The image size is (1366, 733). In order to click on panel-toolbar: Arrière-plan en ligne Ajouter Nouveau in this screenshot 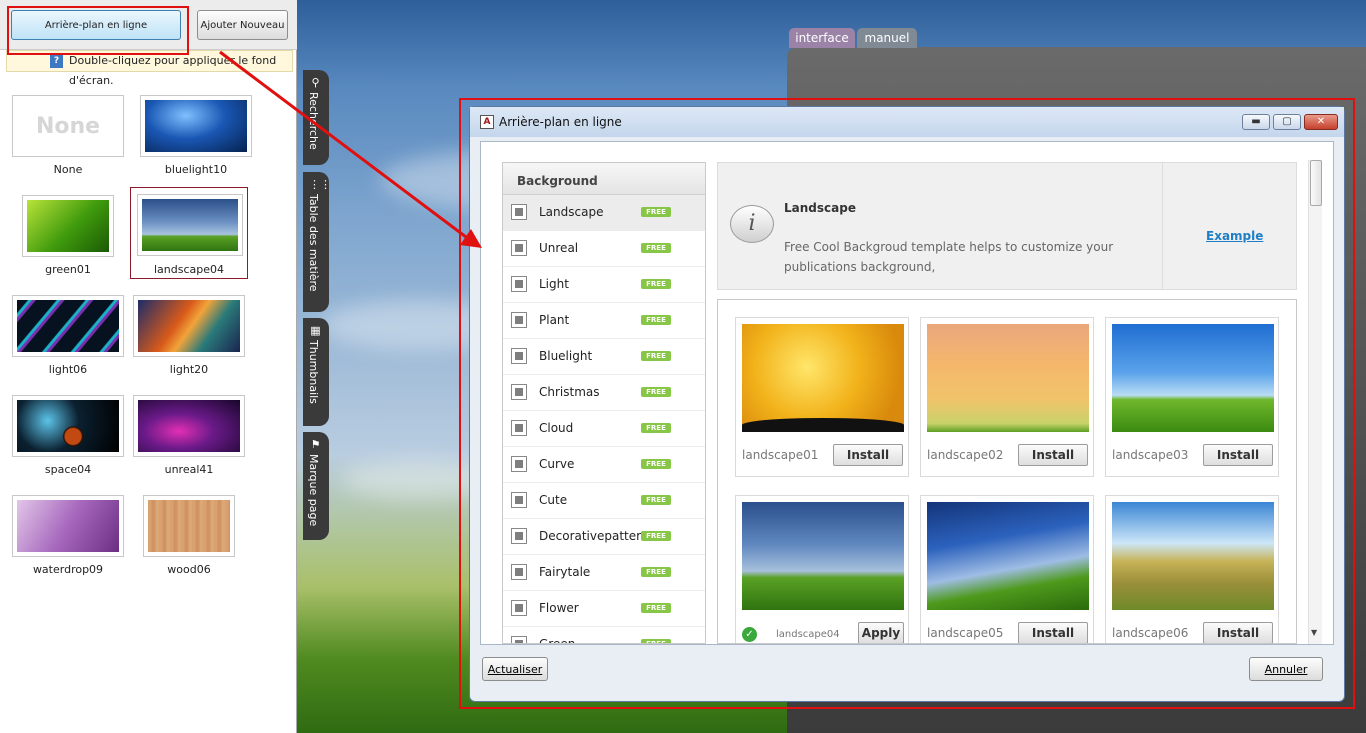, I will do `click(148, 25)`.